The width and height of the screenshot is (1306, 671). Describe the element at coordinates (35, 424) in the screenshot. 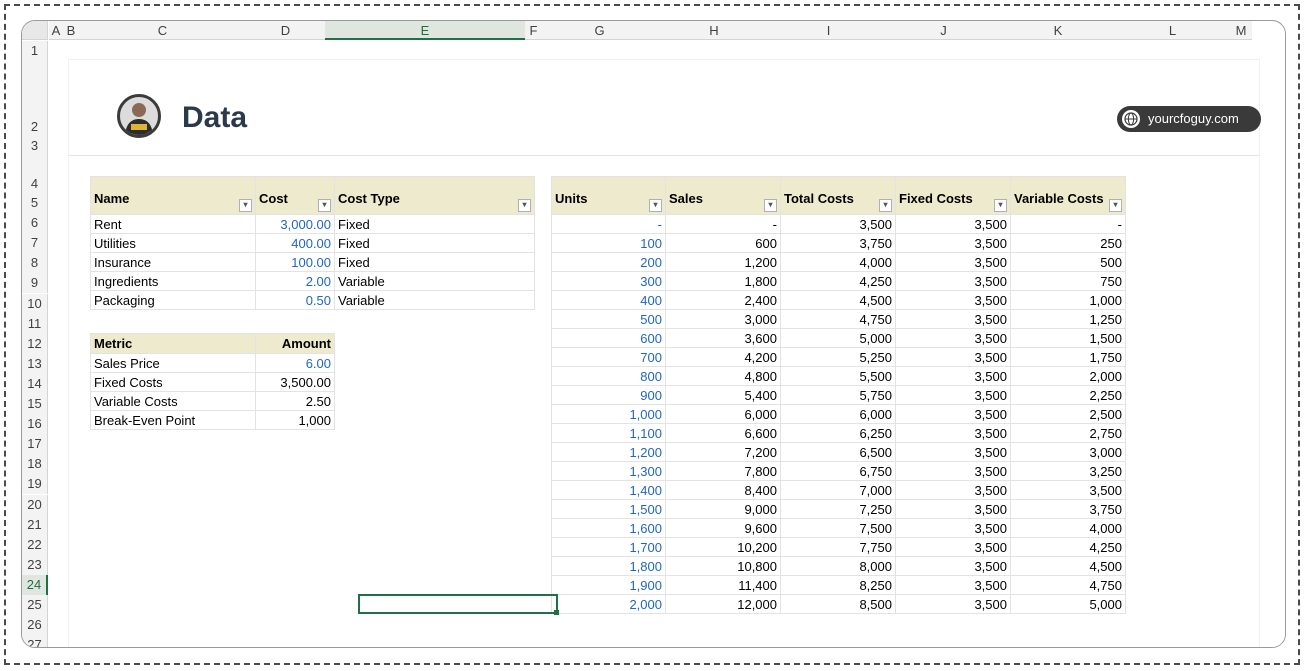

I see `row-header-16: 16` at that location.